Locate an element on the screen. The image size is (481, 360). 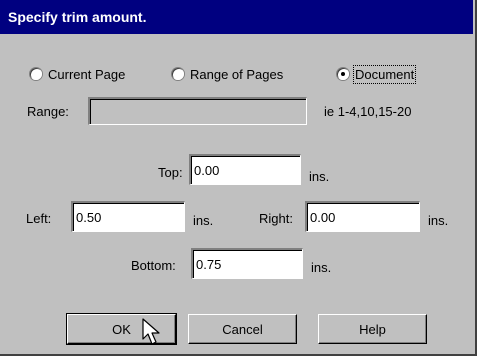
radio-range-of-pages-label: Range of Pages is located at coordinates (237, 74).